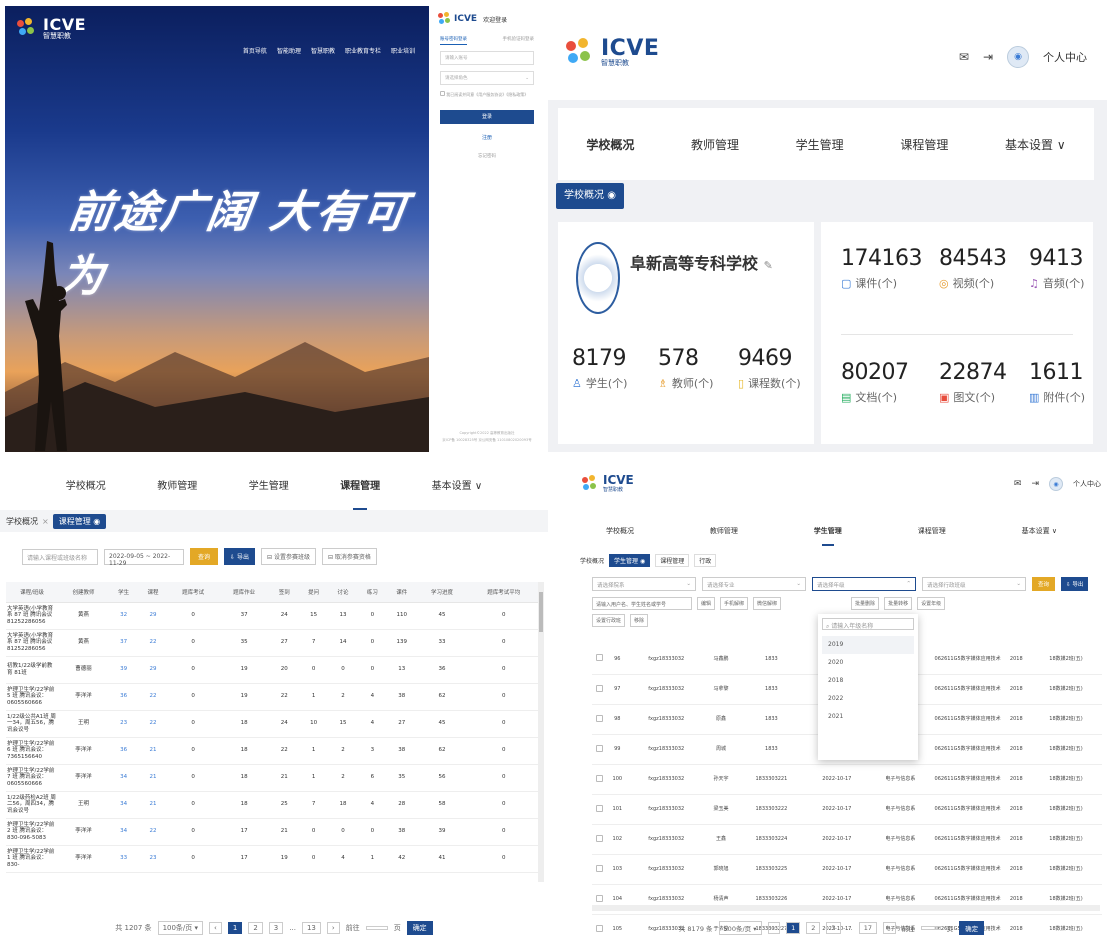  What do you see at coordinates (419, 928) in the screenshot?
I see `confirm-button: 确定` at bounding box center [419, 928].